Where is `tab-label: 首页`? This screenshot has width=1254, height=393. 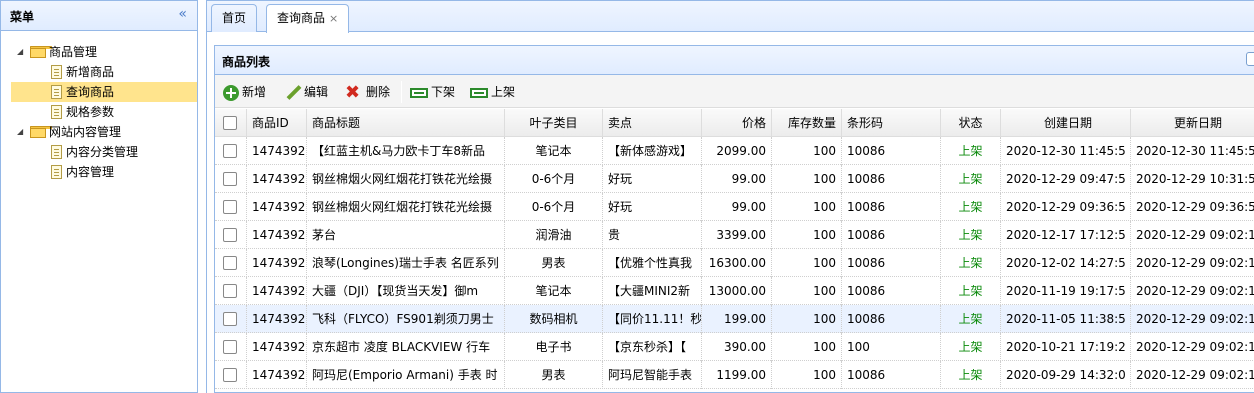
tab-label: 首页 is located at coordinates (234, 18).